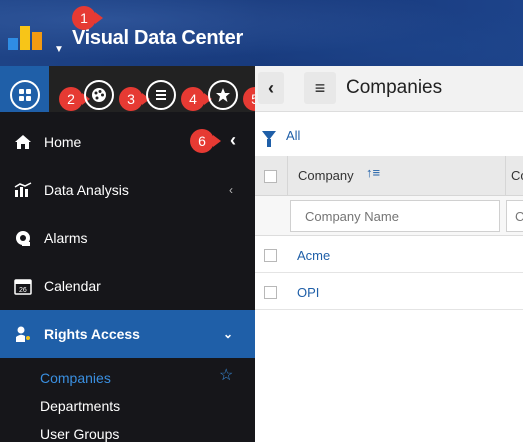 The image size is (523, 442). Describe the element at coordinates (196, 99) in the screenshot. I see `marker-4: 4` at that location.